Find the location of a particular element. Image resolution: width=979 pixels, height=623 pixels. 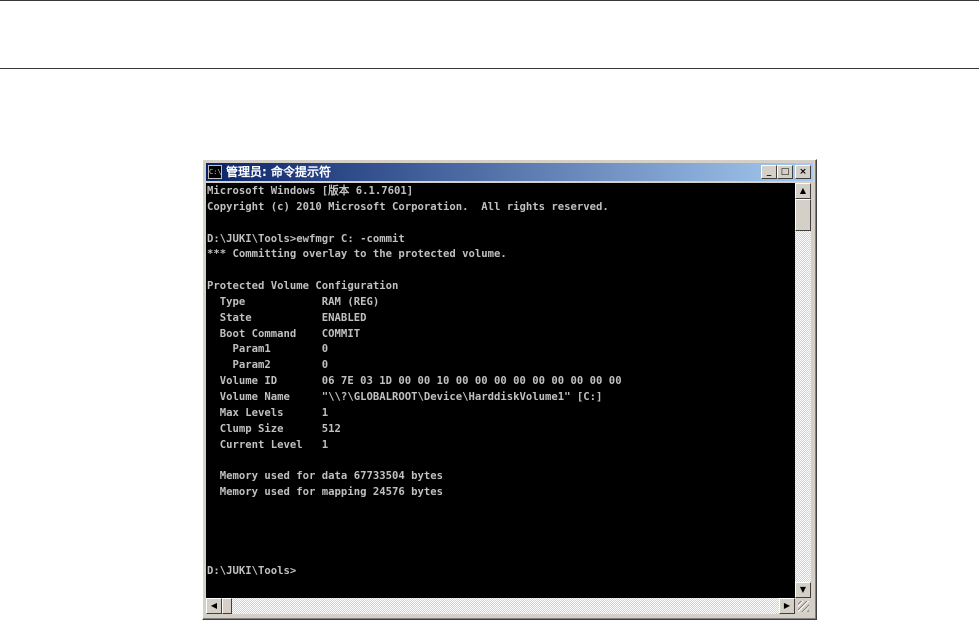

console-line: State ENABLED is located at coordinates (287, 317).